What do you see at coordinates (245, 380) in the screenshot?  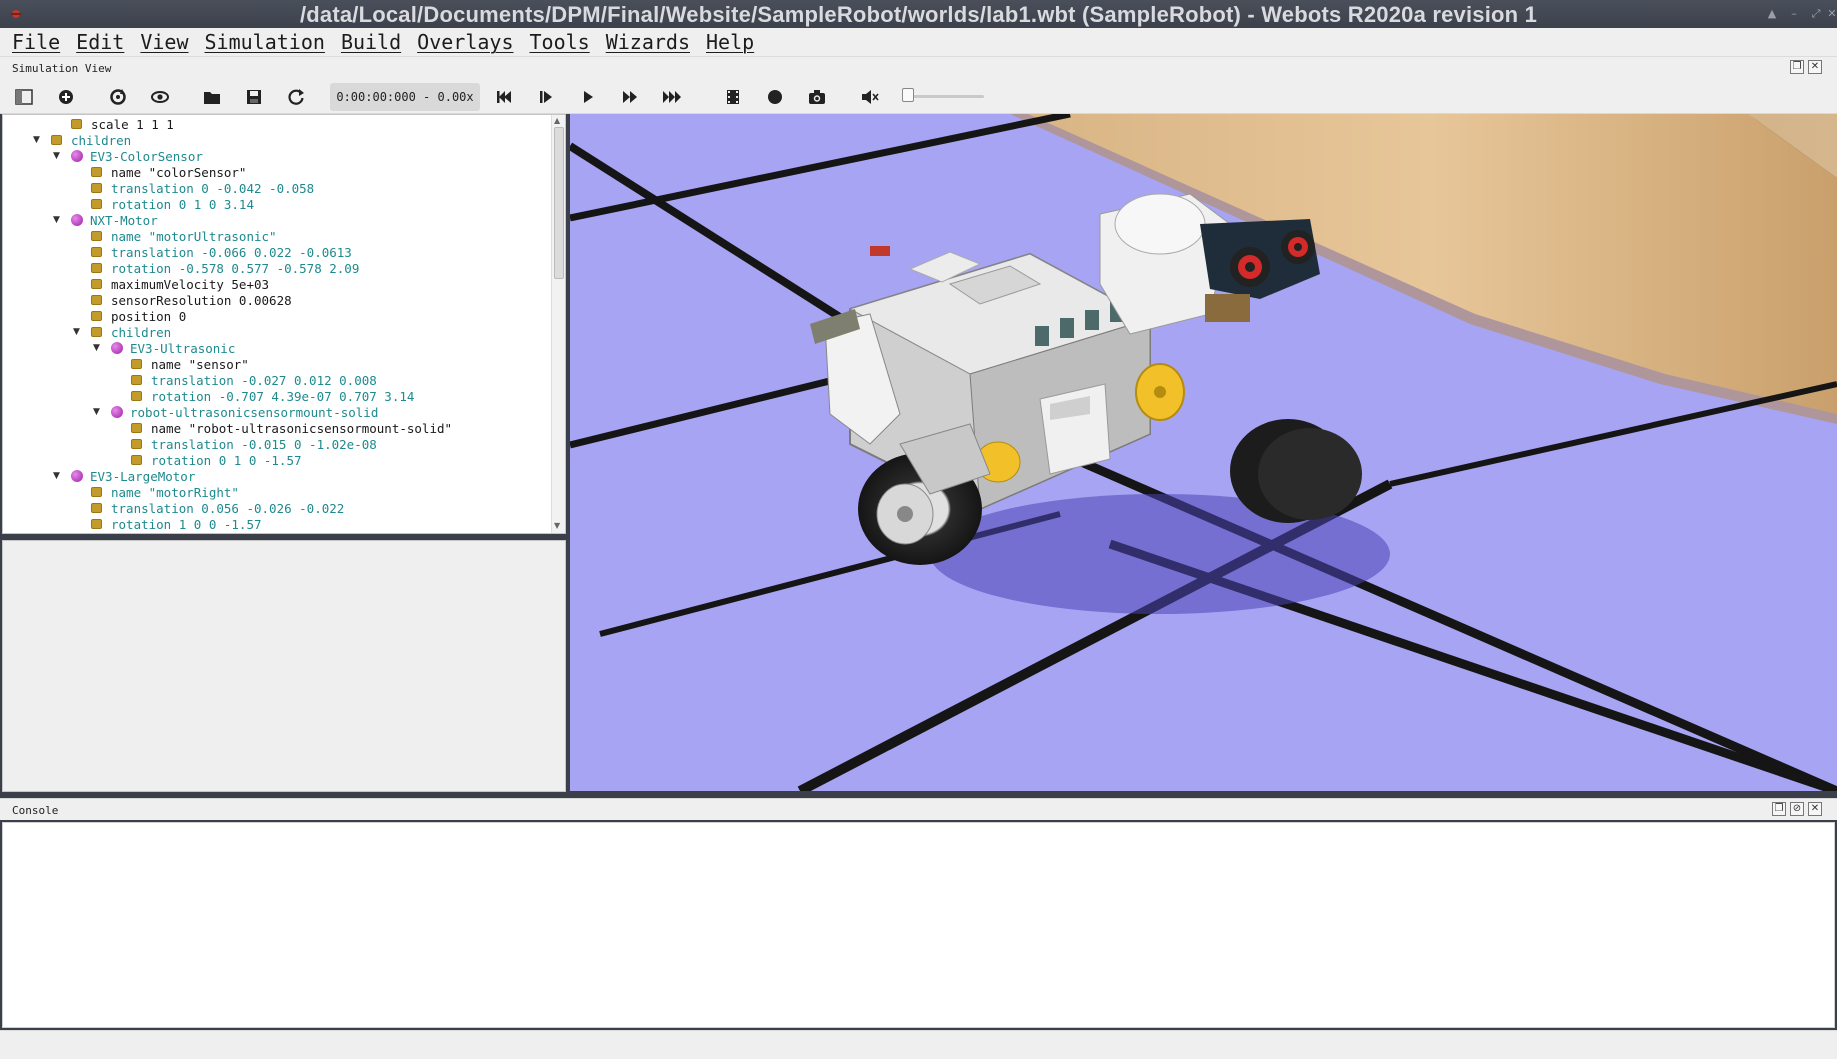 I see `tree-field-row: translation -0.027 0.012 0.008` at bounding box center [245, 380].